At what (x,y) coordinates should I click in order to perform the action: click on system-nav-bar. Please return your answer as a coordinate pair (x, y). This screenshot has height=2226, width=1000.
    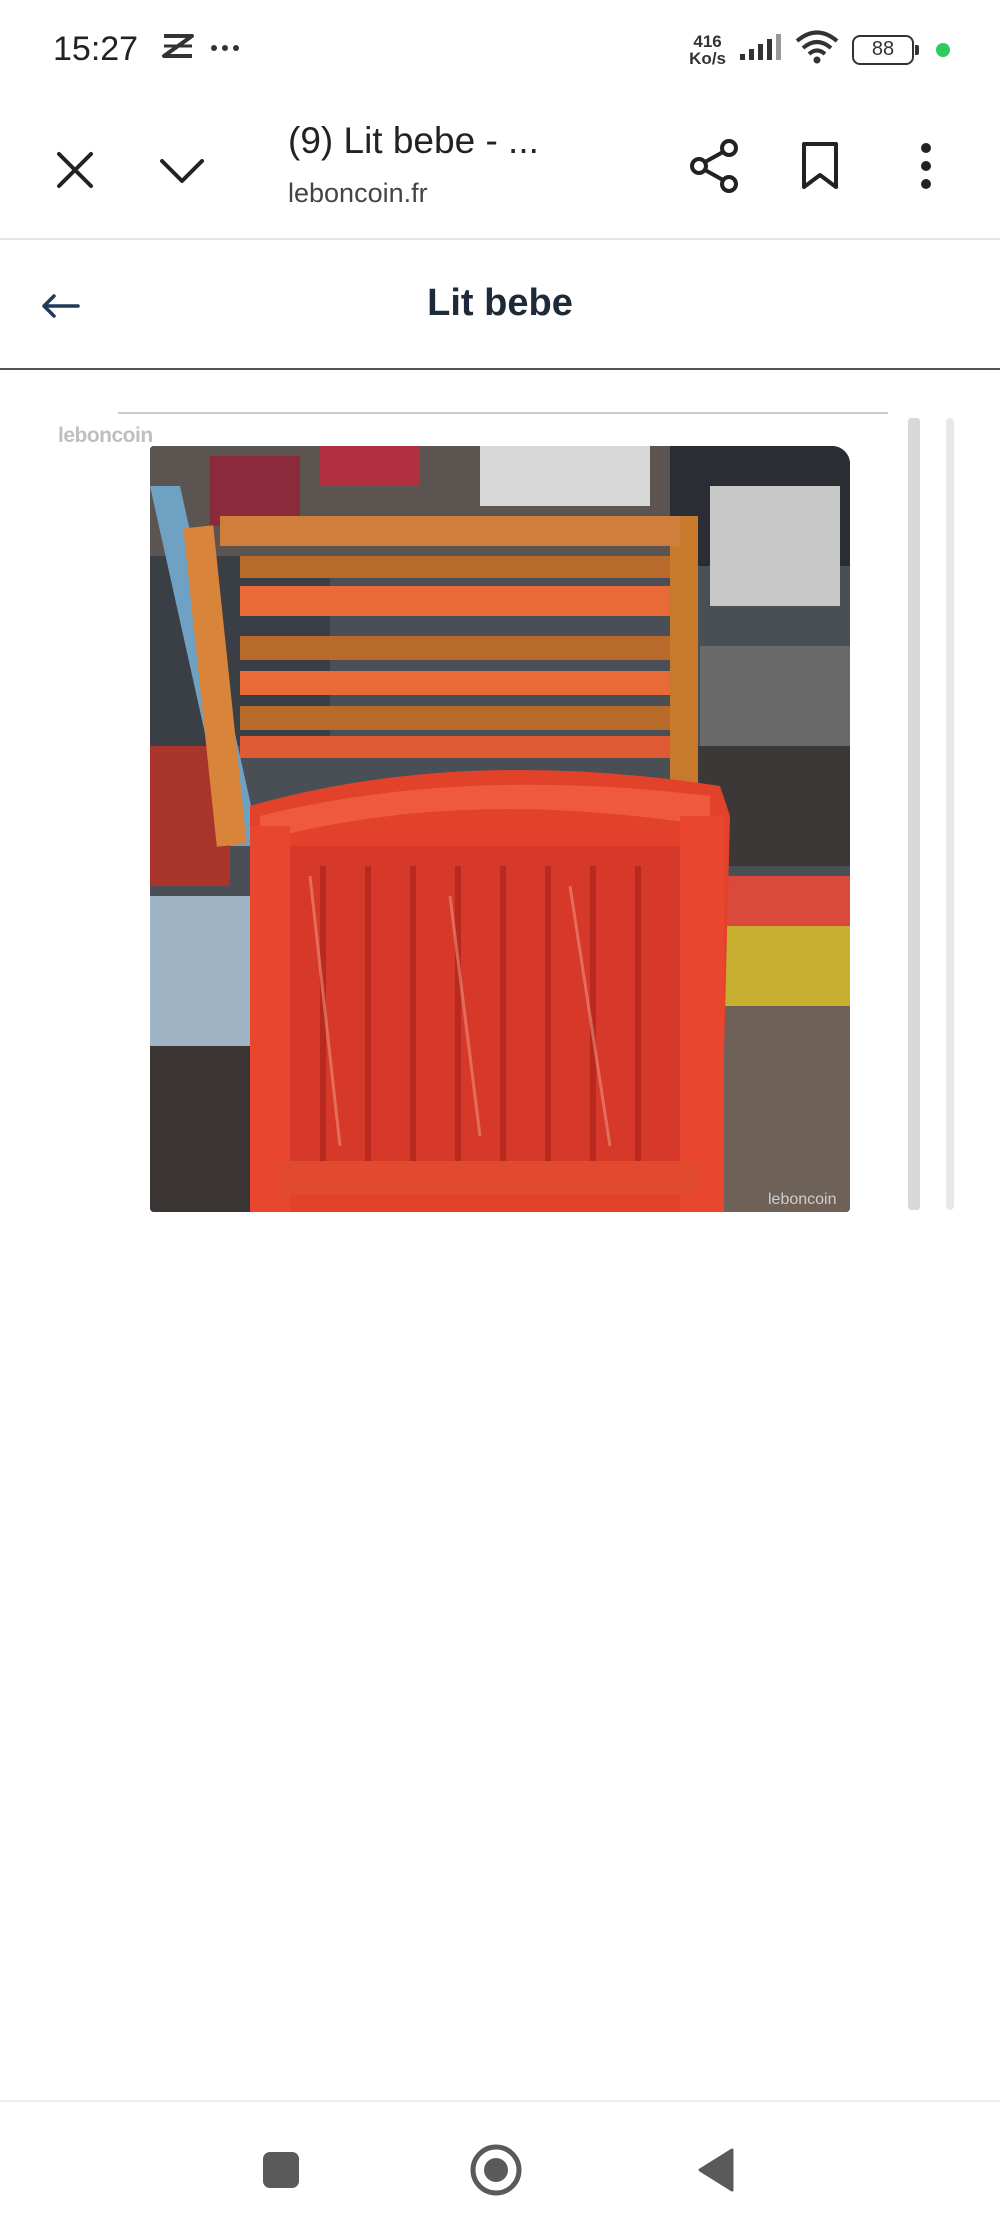
    Looking at the image, I should click on (500, 2164).